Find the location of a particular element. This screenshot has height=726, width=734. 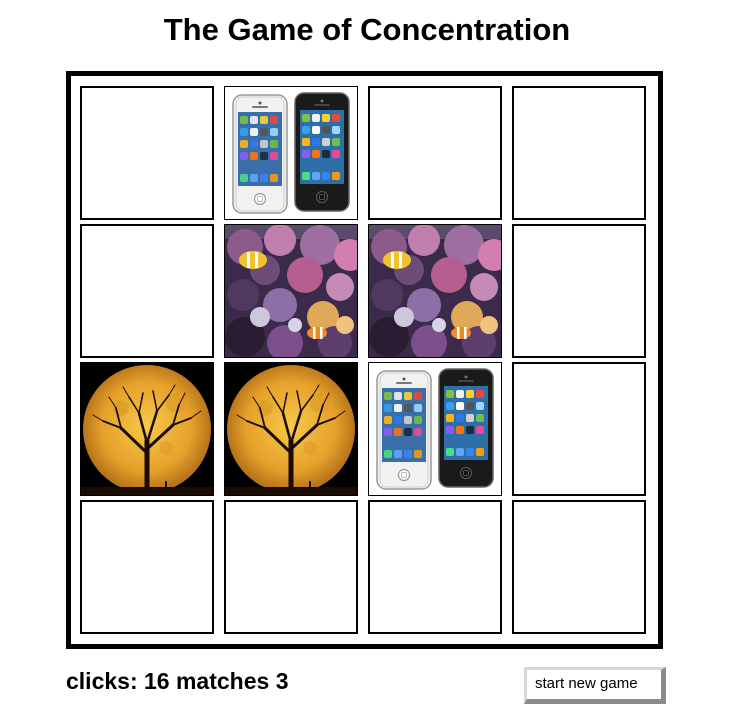

matches-count: 3 is located at coordinates (282, 681).